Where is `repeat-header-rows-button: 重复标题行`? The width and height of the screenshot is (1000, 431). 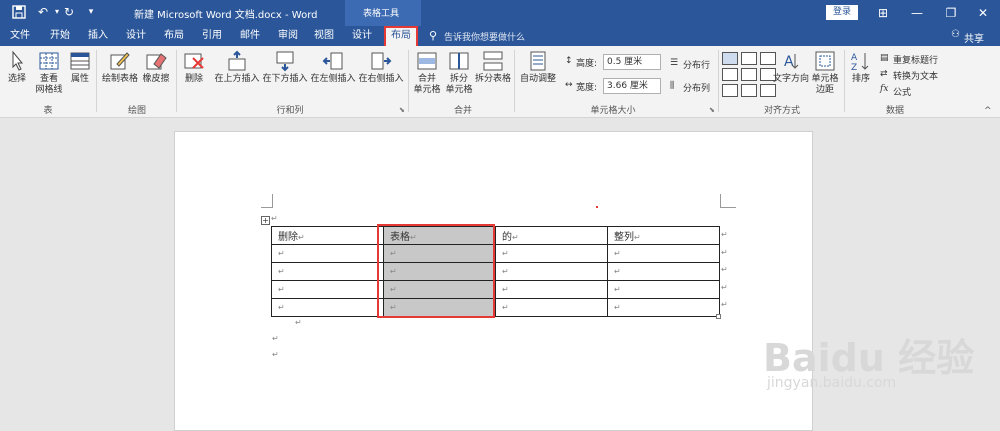 repeat-header-rows-button: 重复标题行 is located at coordinates (915, 59).